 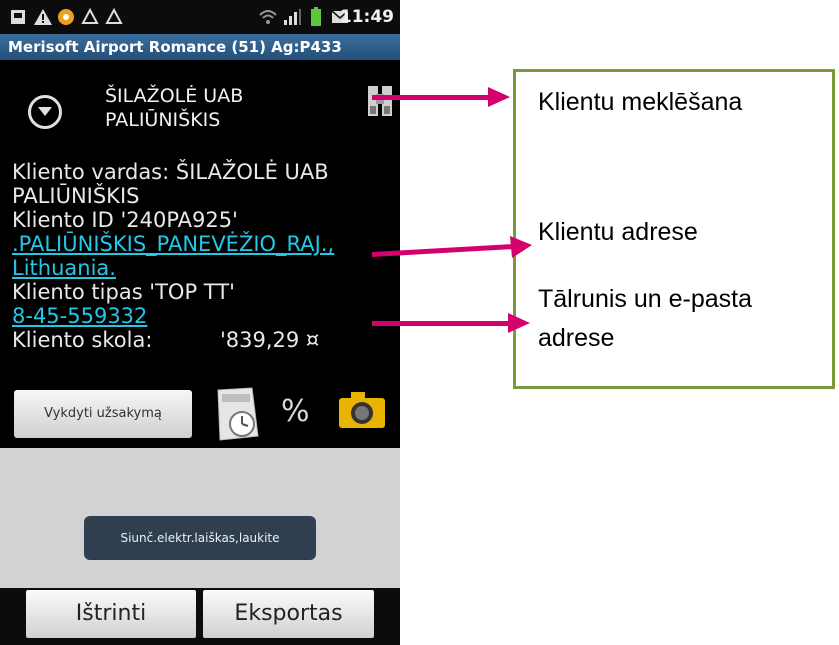 What do you see at coordinates (441, 97) in the screenshot?
I see `arrow-search` at bounding box center [441, 97].